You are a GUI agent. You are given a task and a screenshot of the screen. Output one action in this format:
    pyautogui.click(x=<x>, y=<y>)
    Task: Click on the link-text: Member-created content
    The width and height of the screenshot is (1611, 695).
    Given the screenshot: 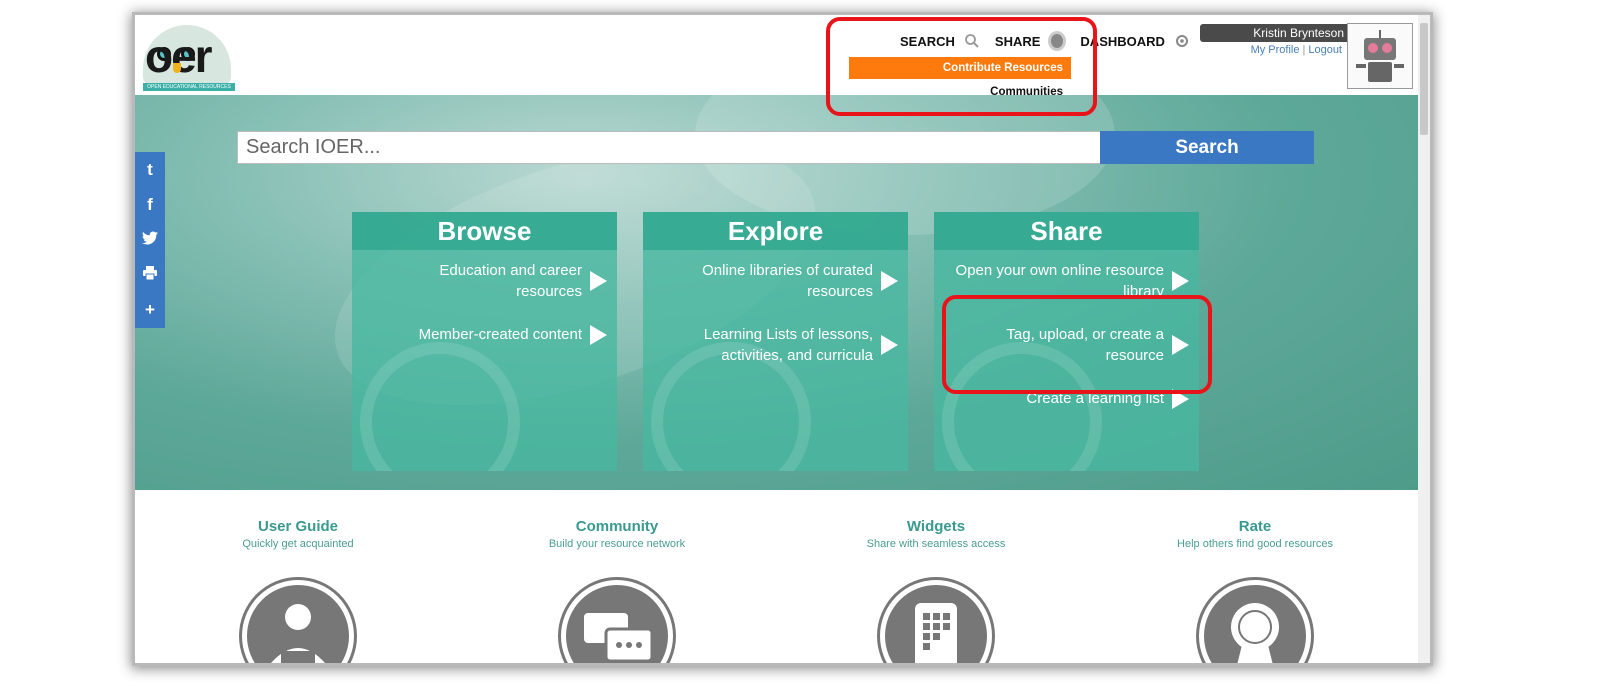 What is the action you would take?
    pyautogui.click(x=500, y=334)
    